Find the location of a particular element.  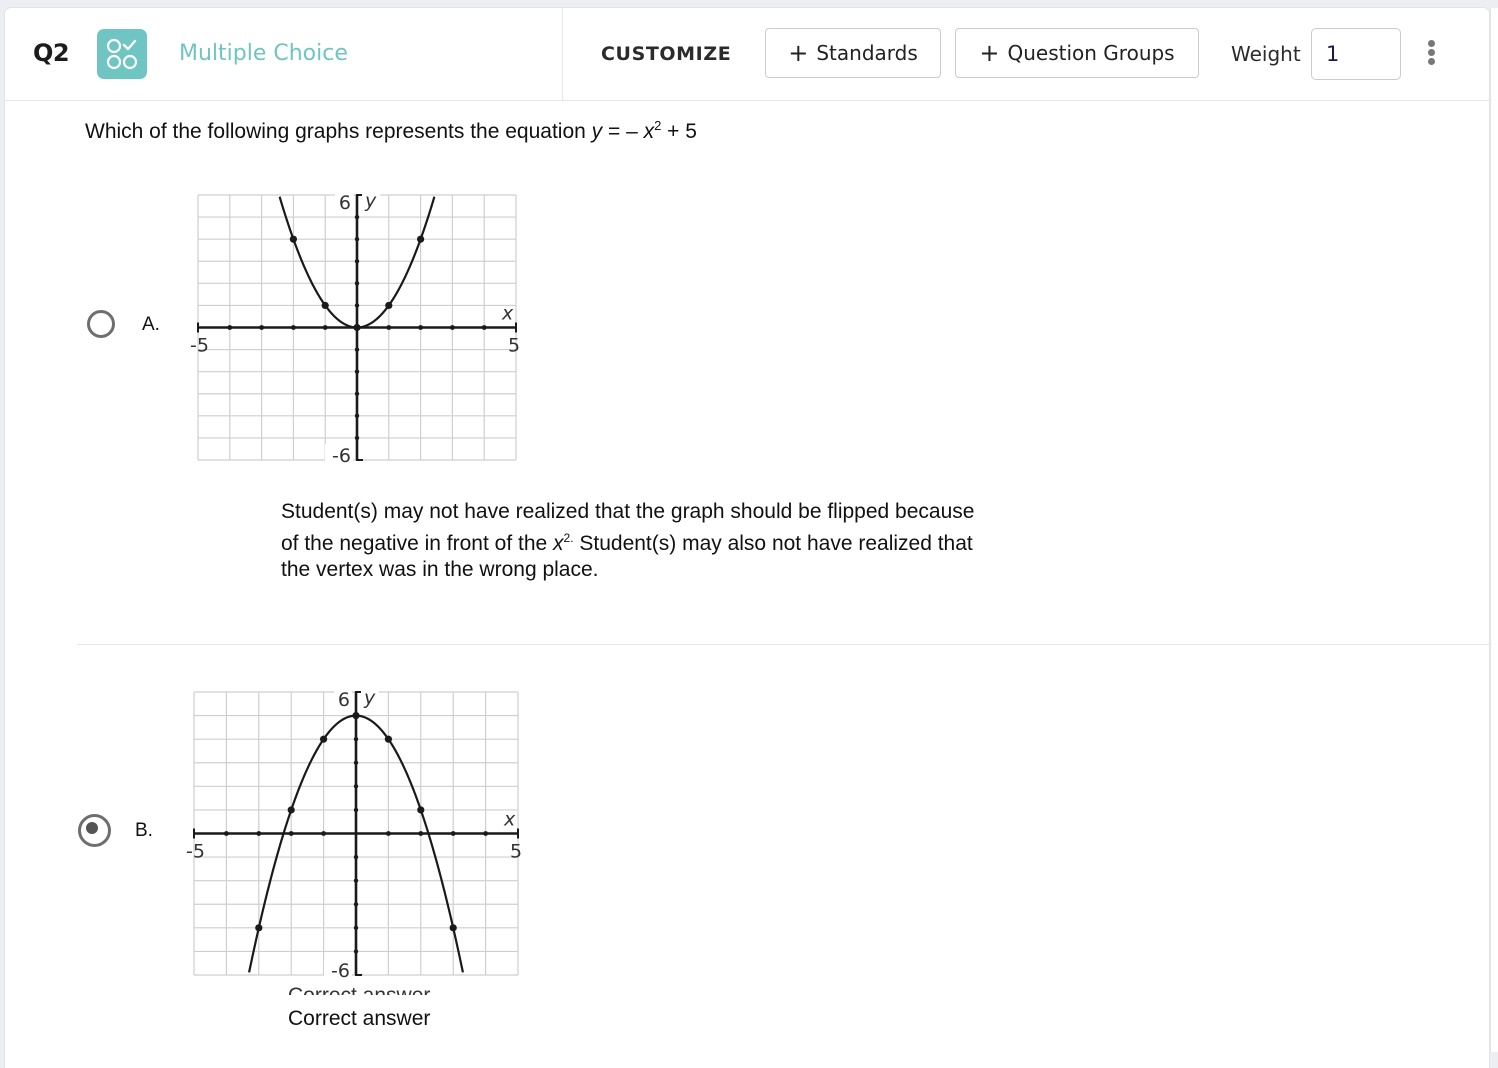

question-equals: = – is located at coordinates (623, 131).